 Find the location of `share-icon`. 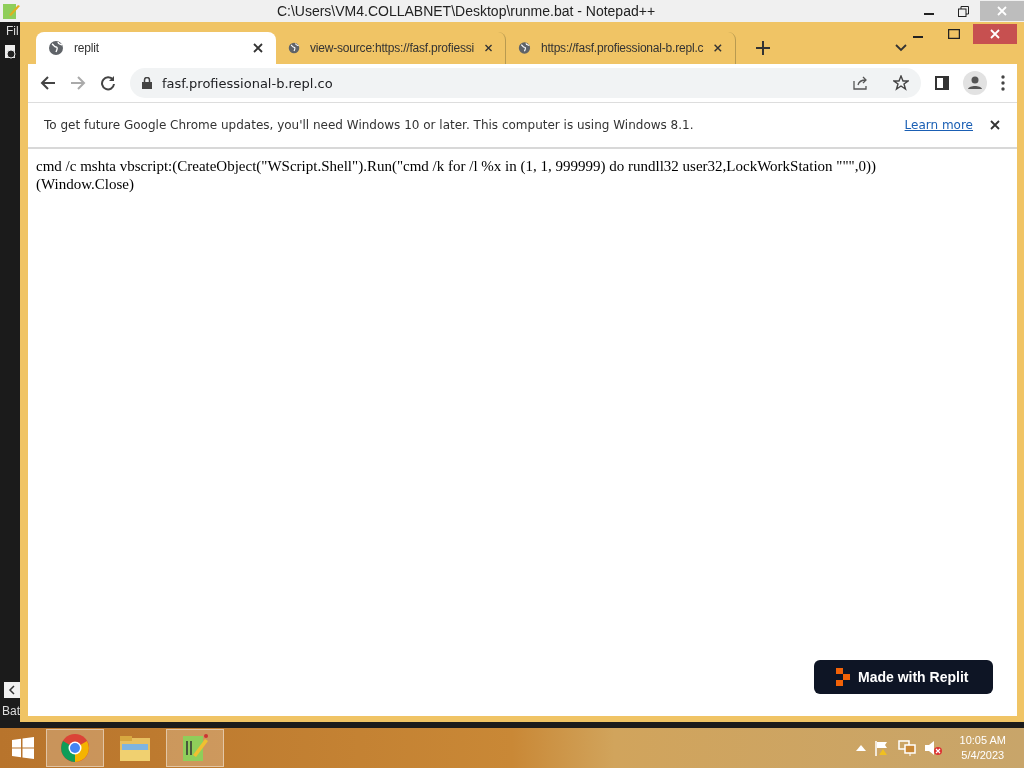

share-icon is located at coordinates (861, 83).